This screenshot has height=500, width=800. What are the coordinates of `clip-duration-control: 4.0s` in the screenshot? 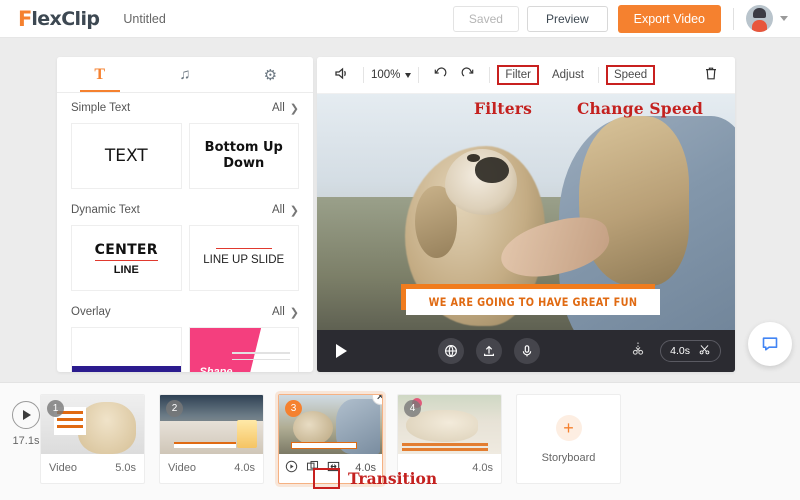 It's located at (690, 351).